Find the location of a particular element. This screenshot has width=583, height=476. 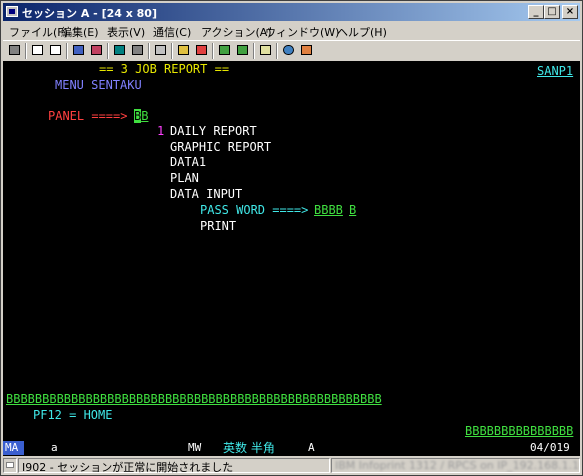

macro-stop-icon is located at coordinates (202, 50).